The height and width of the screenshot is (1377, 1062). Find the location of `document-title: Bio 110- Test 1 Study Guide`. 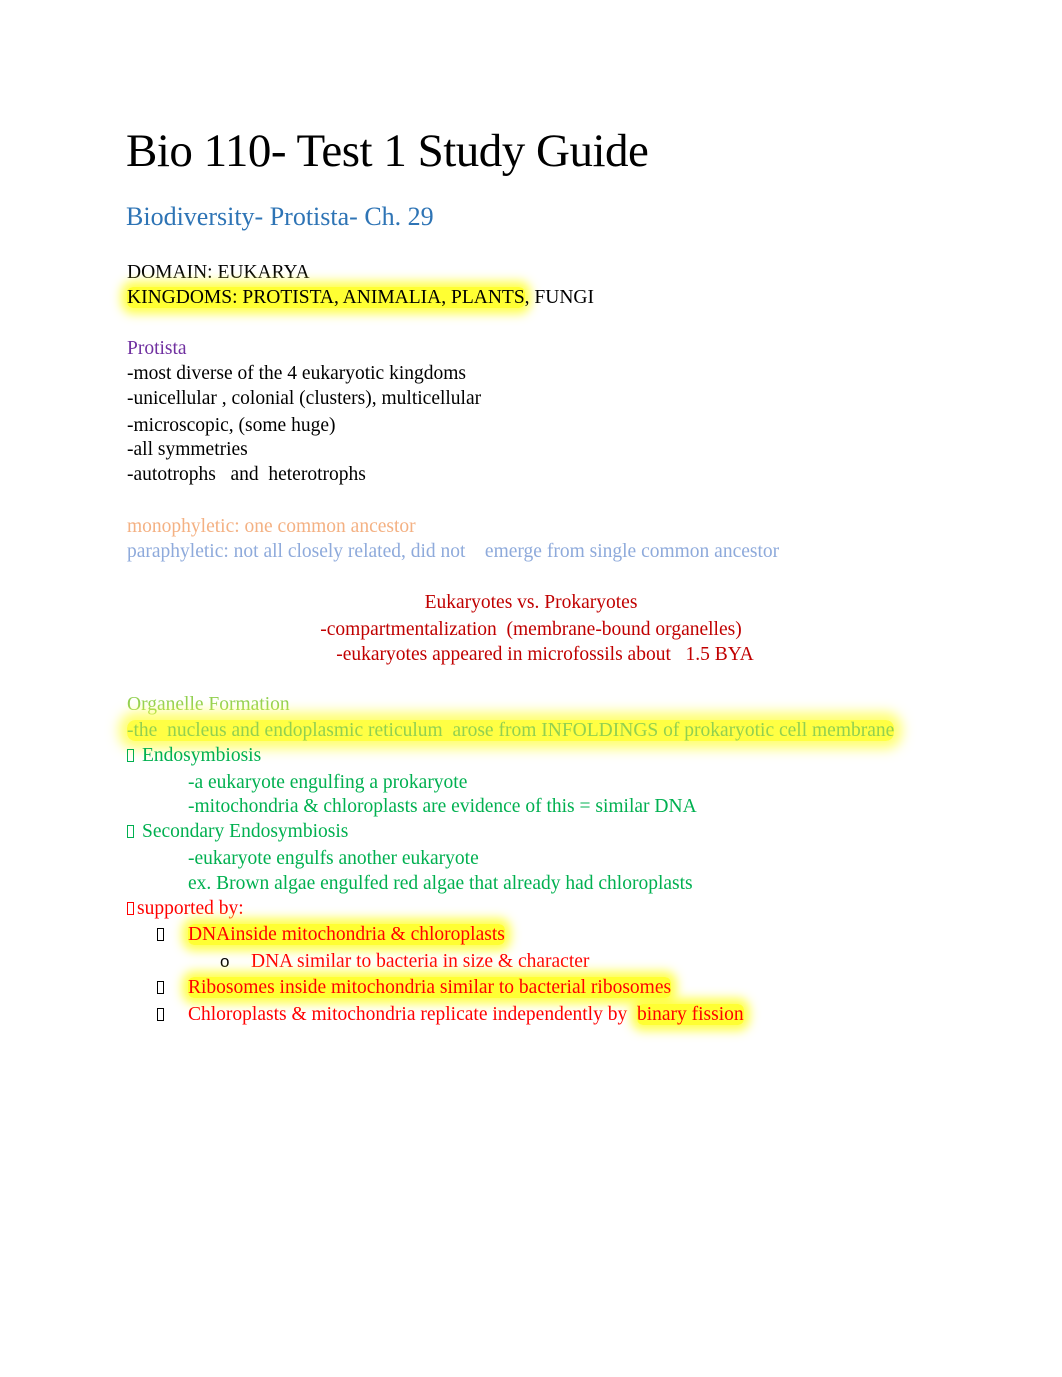

document-title: Bio 110- Test 1 Study Guide is located at coordinates (387, 151).